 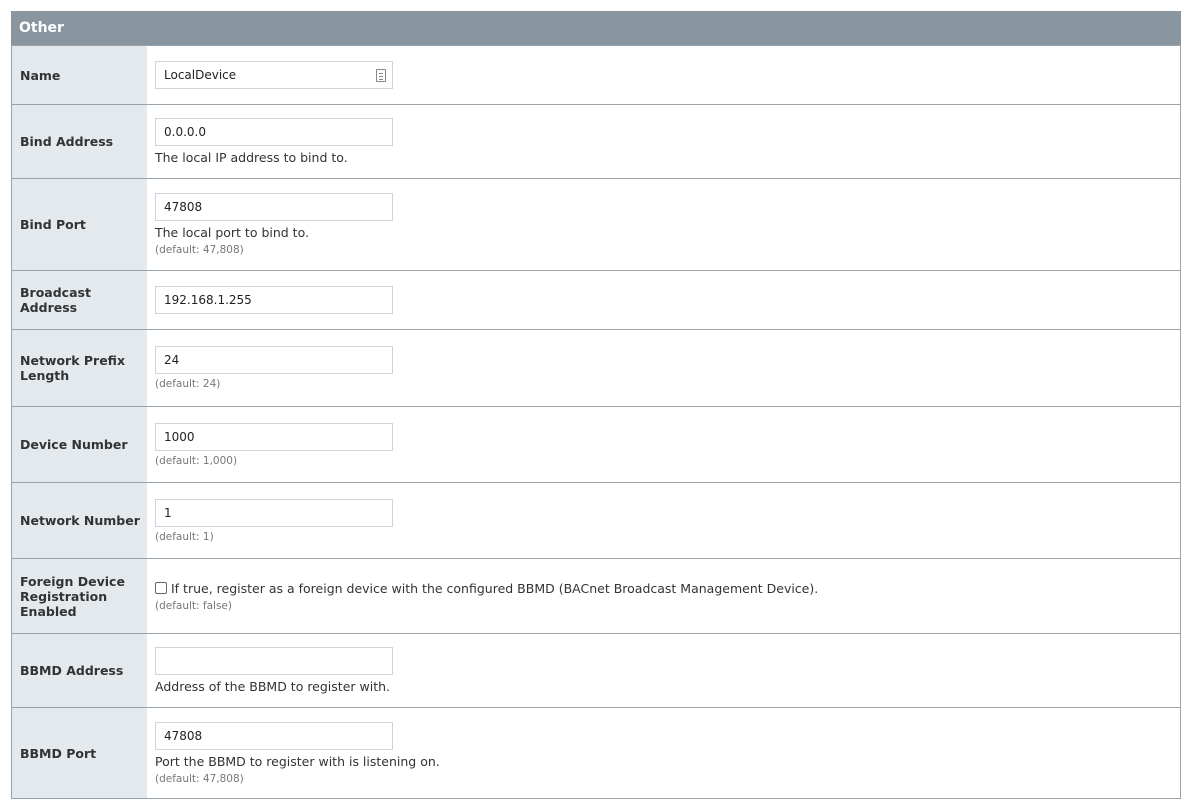 I want to click on row-name: Name LocalDevice, so click(x=596, y=75).